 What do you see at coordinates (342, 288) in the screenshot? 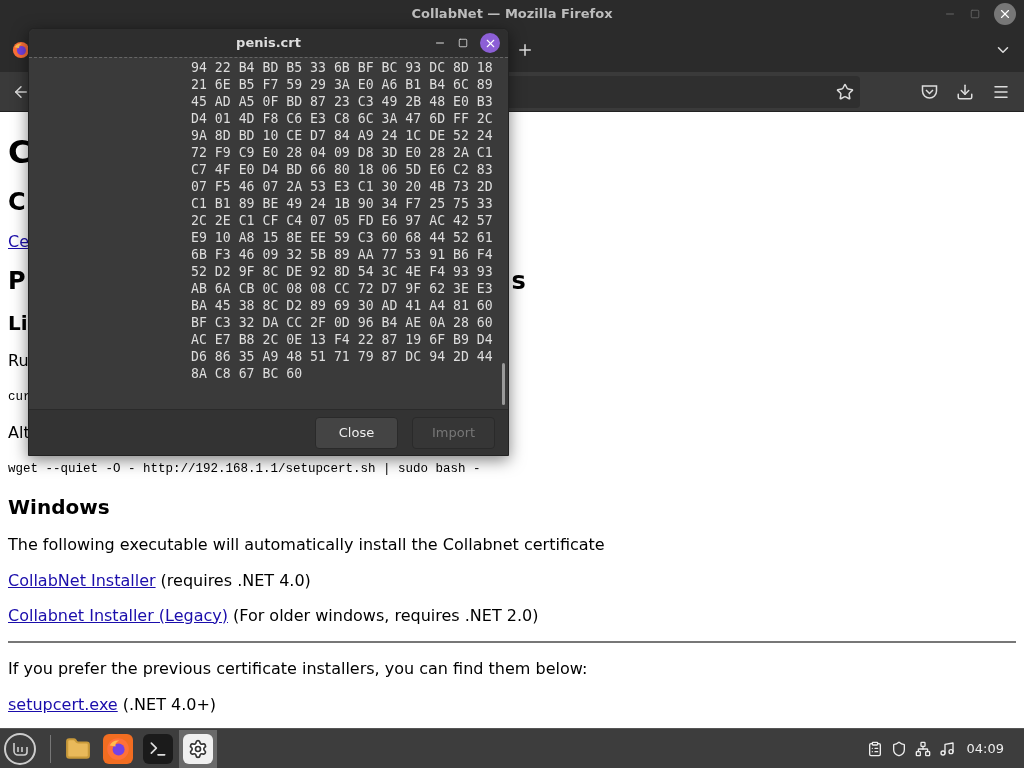
I see `hex-row: AB 6A CB 0C 08 08 CC 72 D7 9F 62 3E E3` at bounding box center [342, 288].